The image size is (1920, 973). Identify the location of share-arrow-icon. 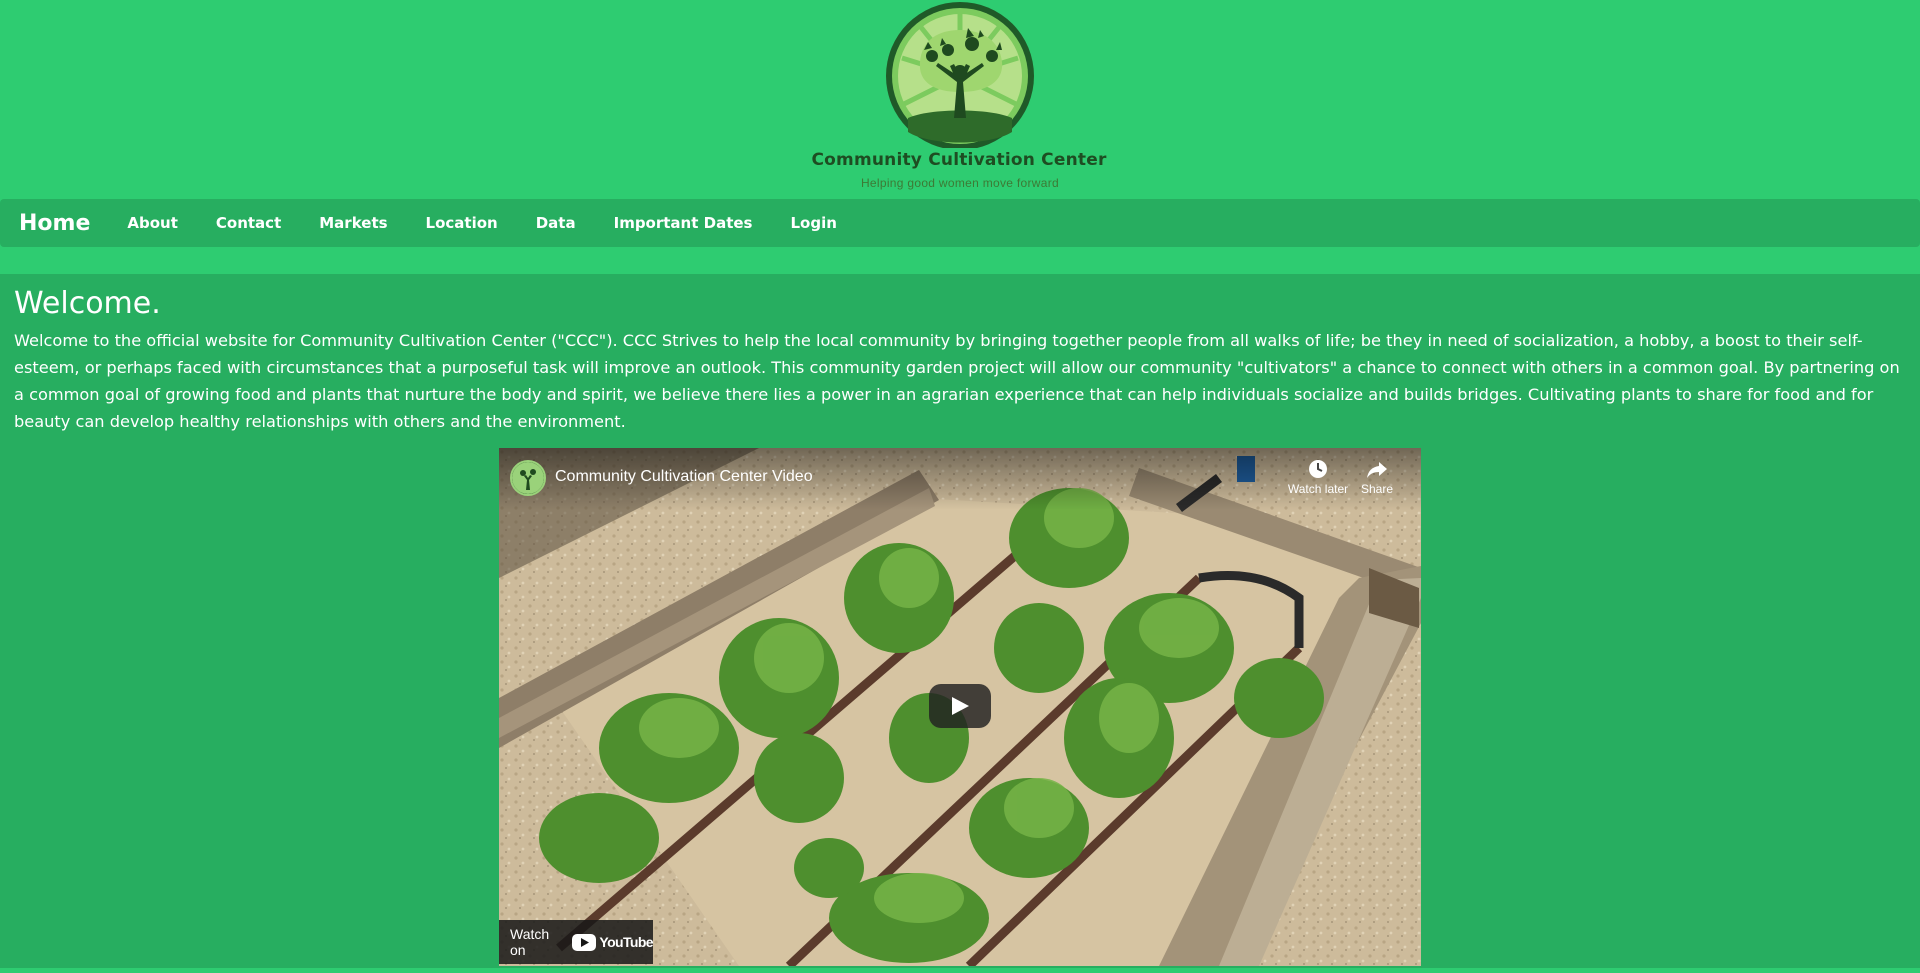
(1377, 470).